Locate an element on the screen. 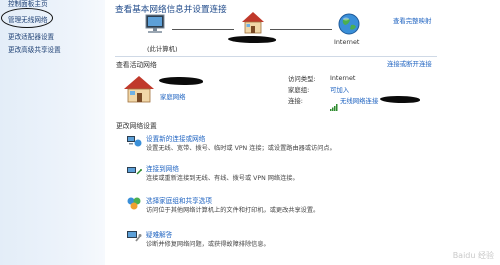  sidebar-item-advanced-sharing: 更改高级共享设置 is located at coordinates (34, 49).